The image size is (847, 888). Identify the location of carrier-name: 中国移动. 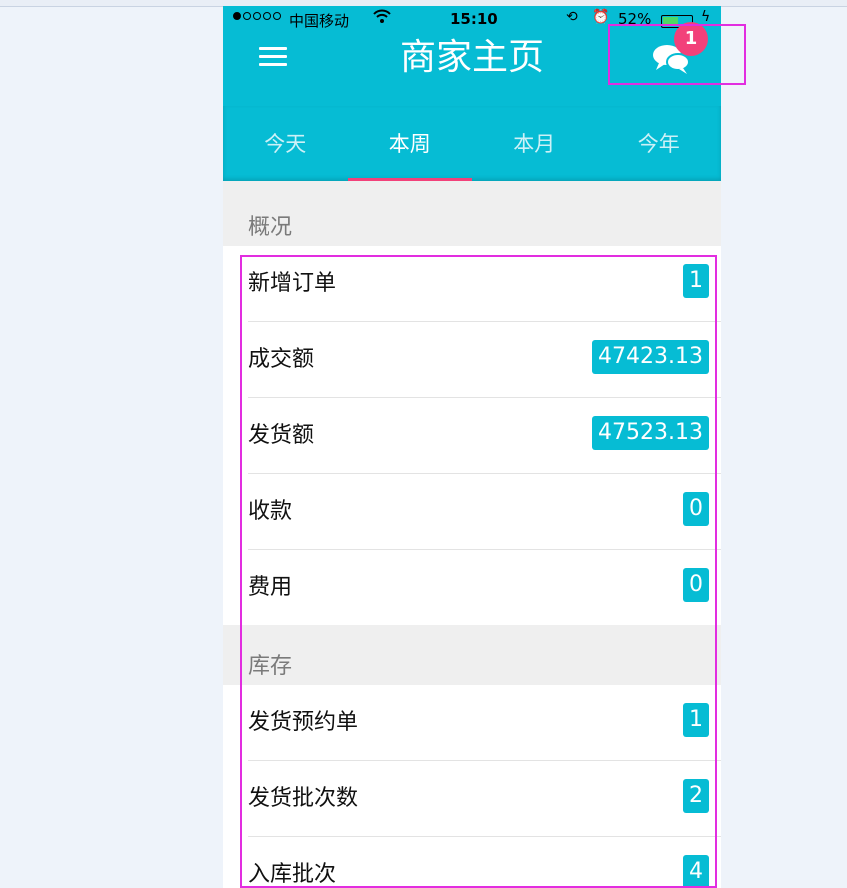
(319, 21).